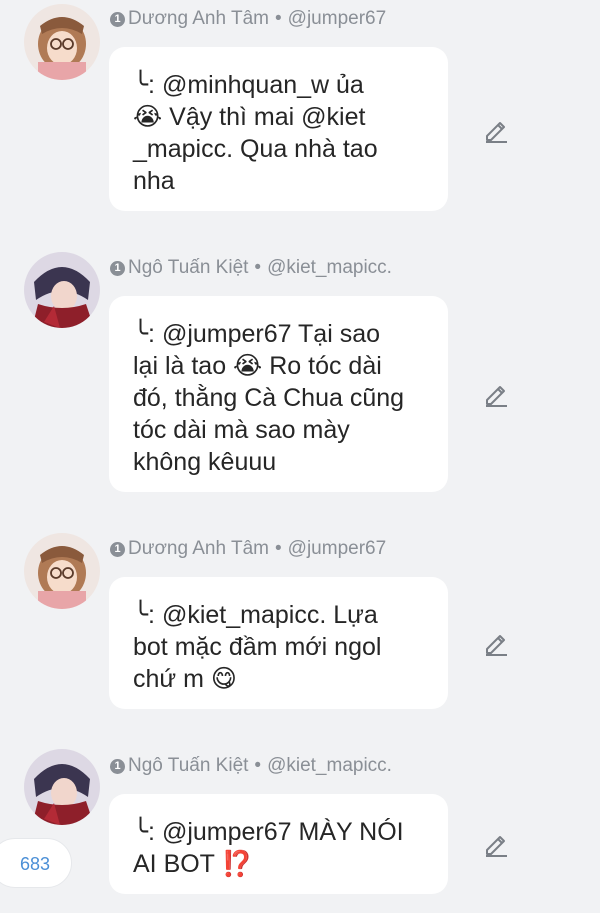  What do you see at coordinates (36, 863) in the screenshot?
I see `reaction-counter: 683` at bounding box center [36, 863].